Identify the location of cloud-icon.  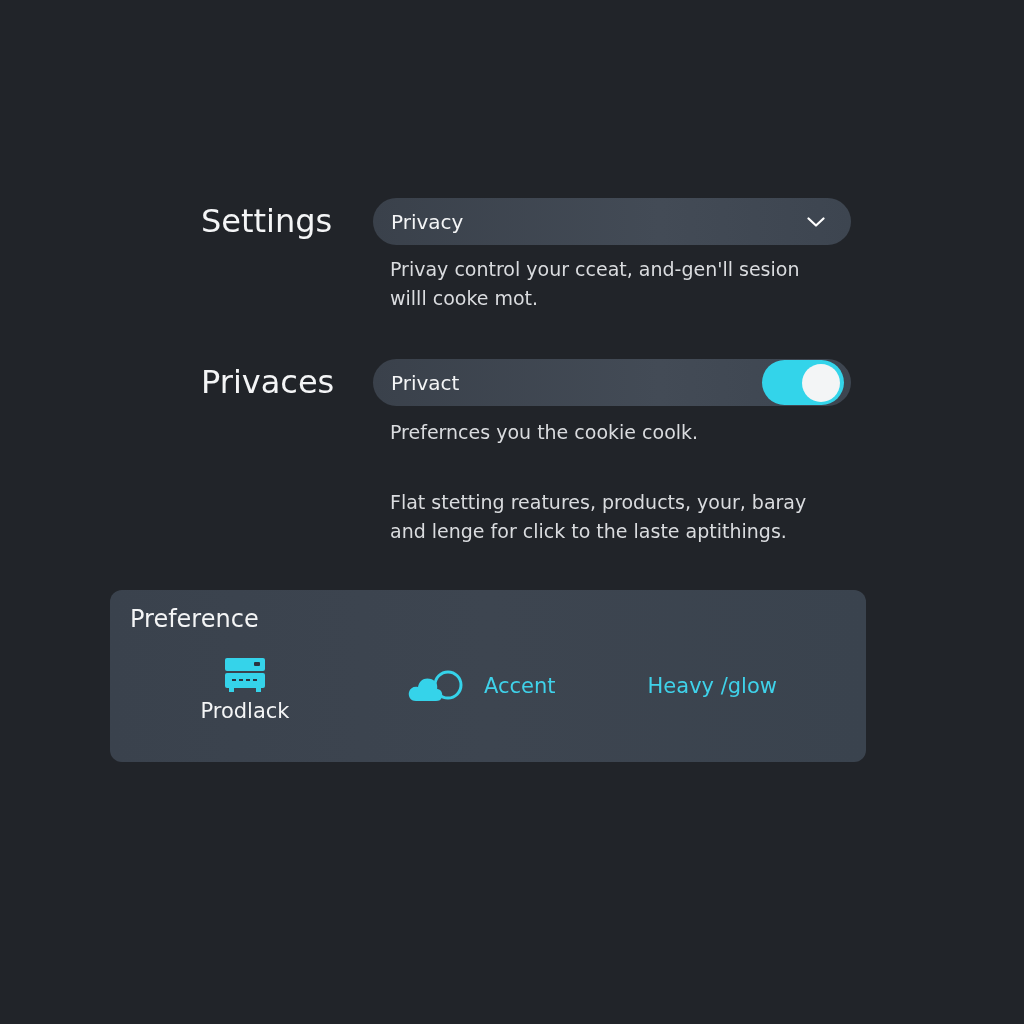
(436, 685).